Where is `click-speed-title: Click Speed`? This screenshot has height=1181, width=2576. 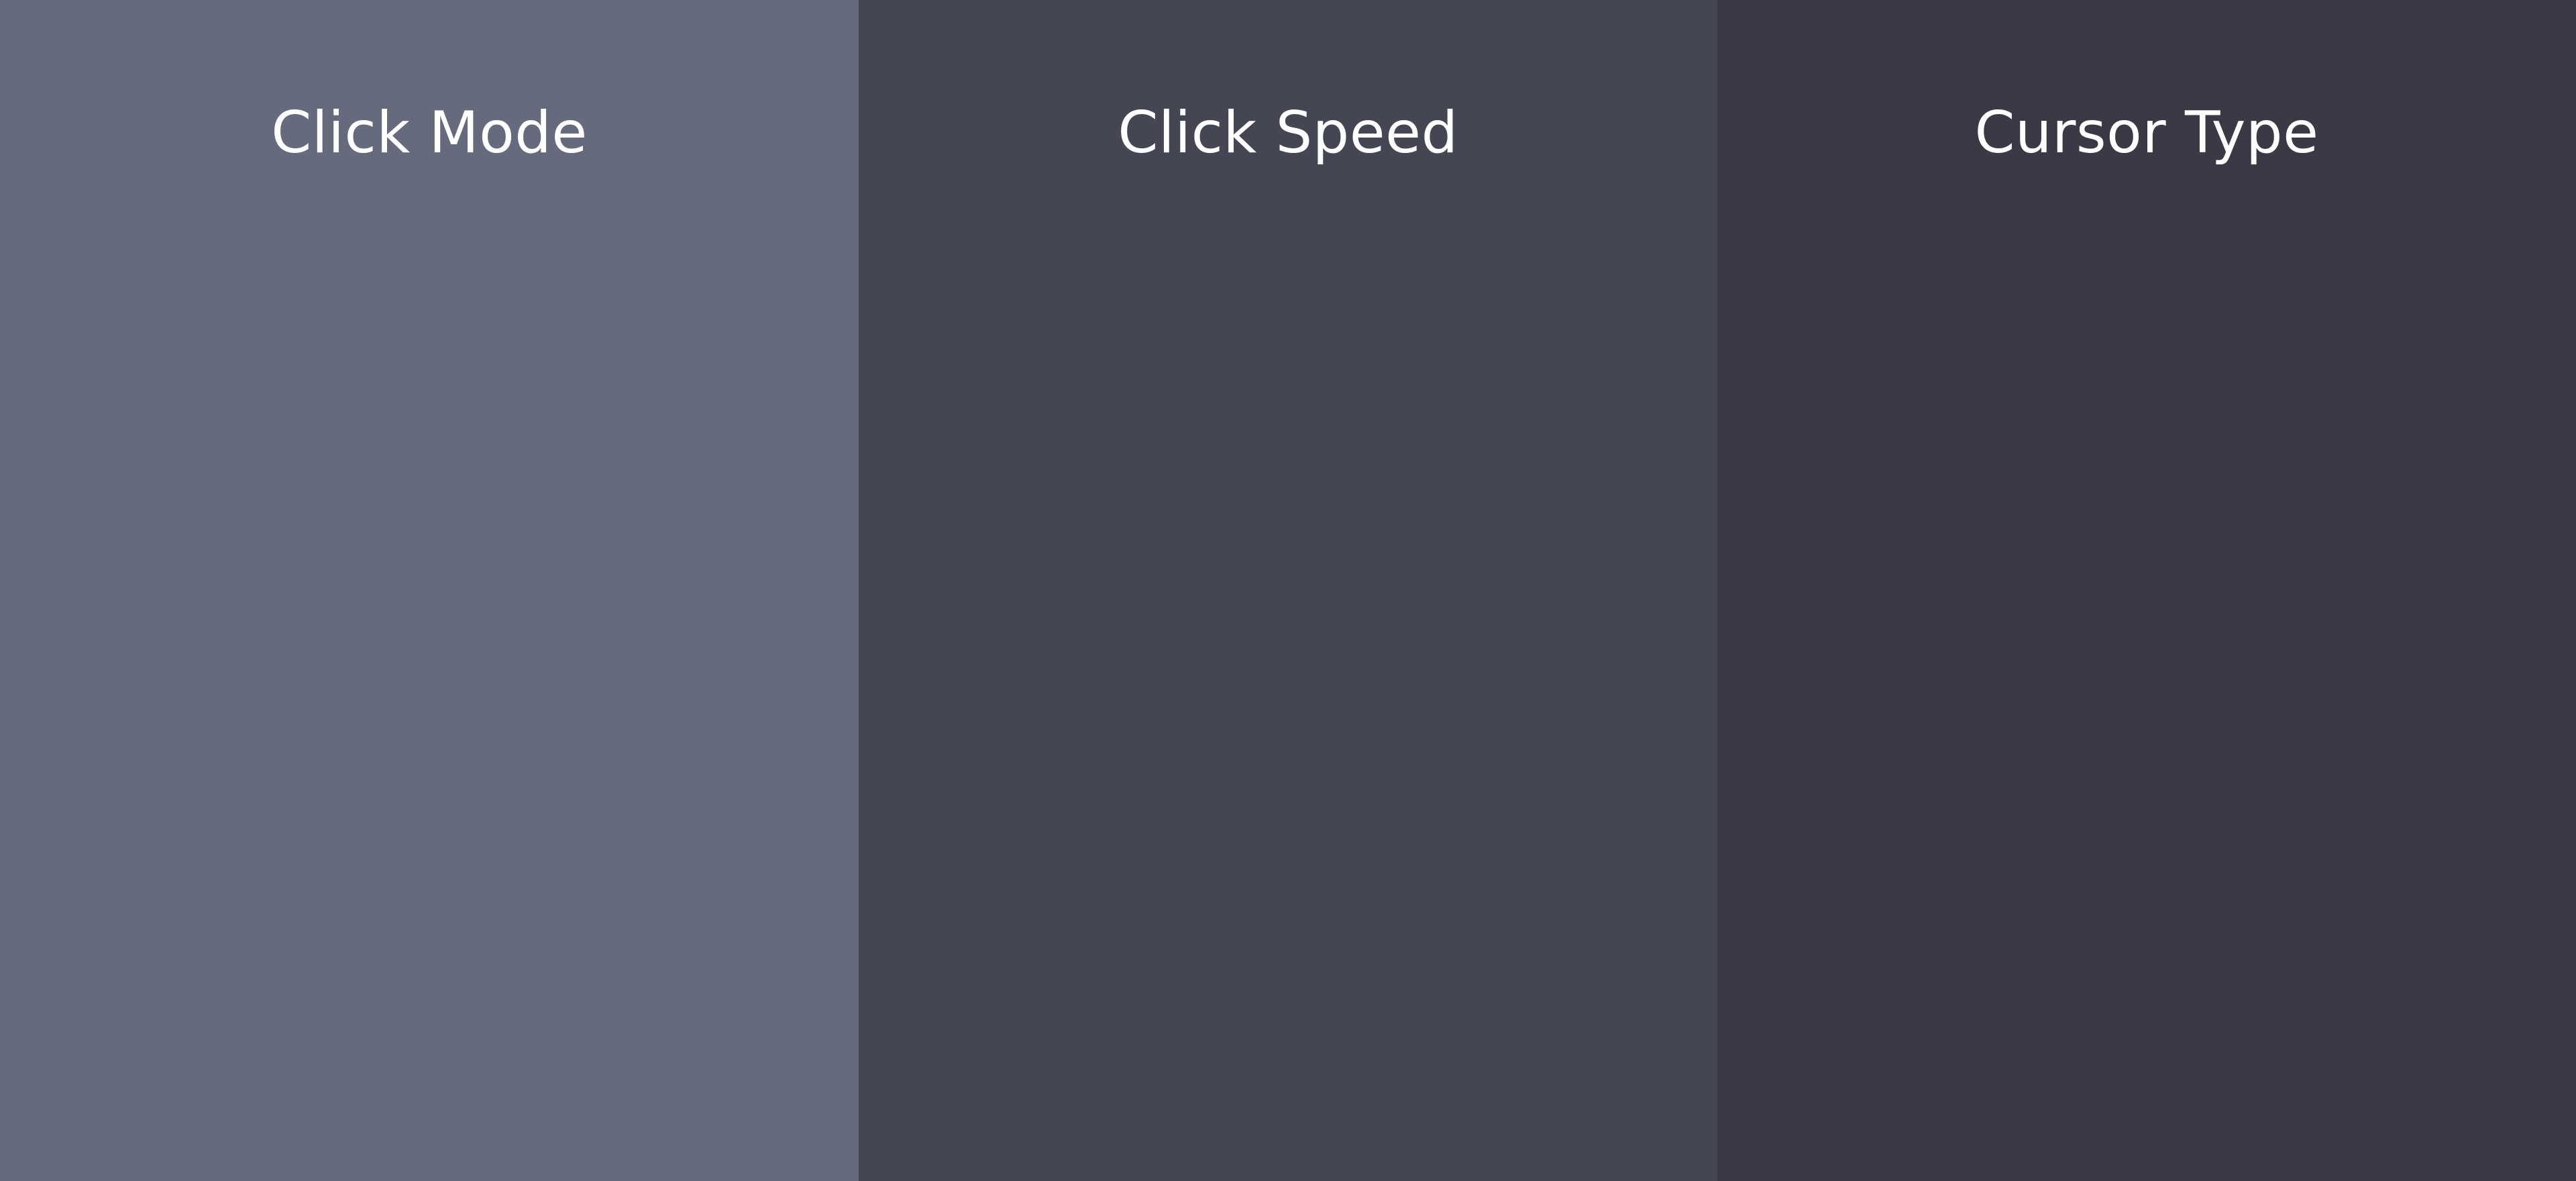 click-speed-title: Click Speed is located at coordinates (1288, 133).